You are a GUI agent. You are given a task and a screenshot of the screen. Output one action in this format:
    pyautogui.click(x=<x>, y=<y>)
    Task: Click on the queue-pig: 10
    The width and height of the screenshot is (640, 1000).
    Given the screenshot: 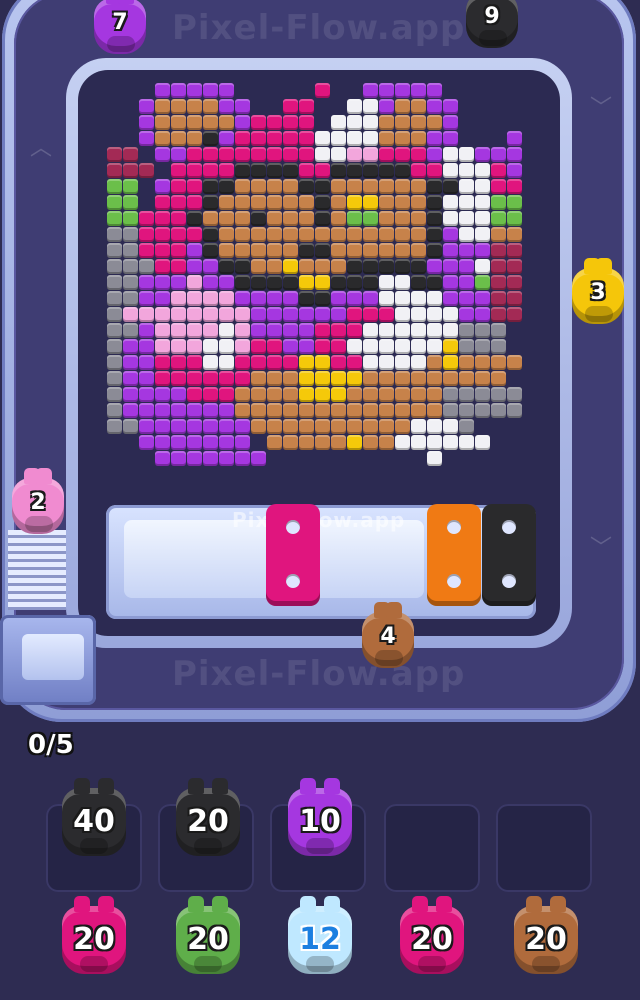 What is the action you would take?
    pyautogui.click(x=320, y=817)
    